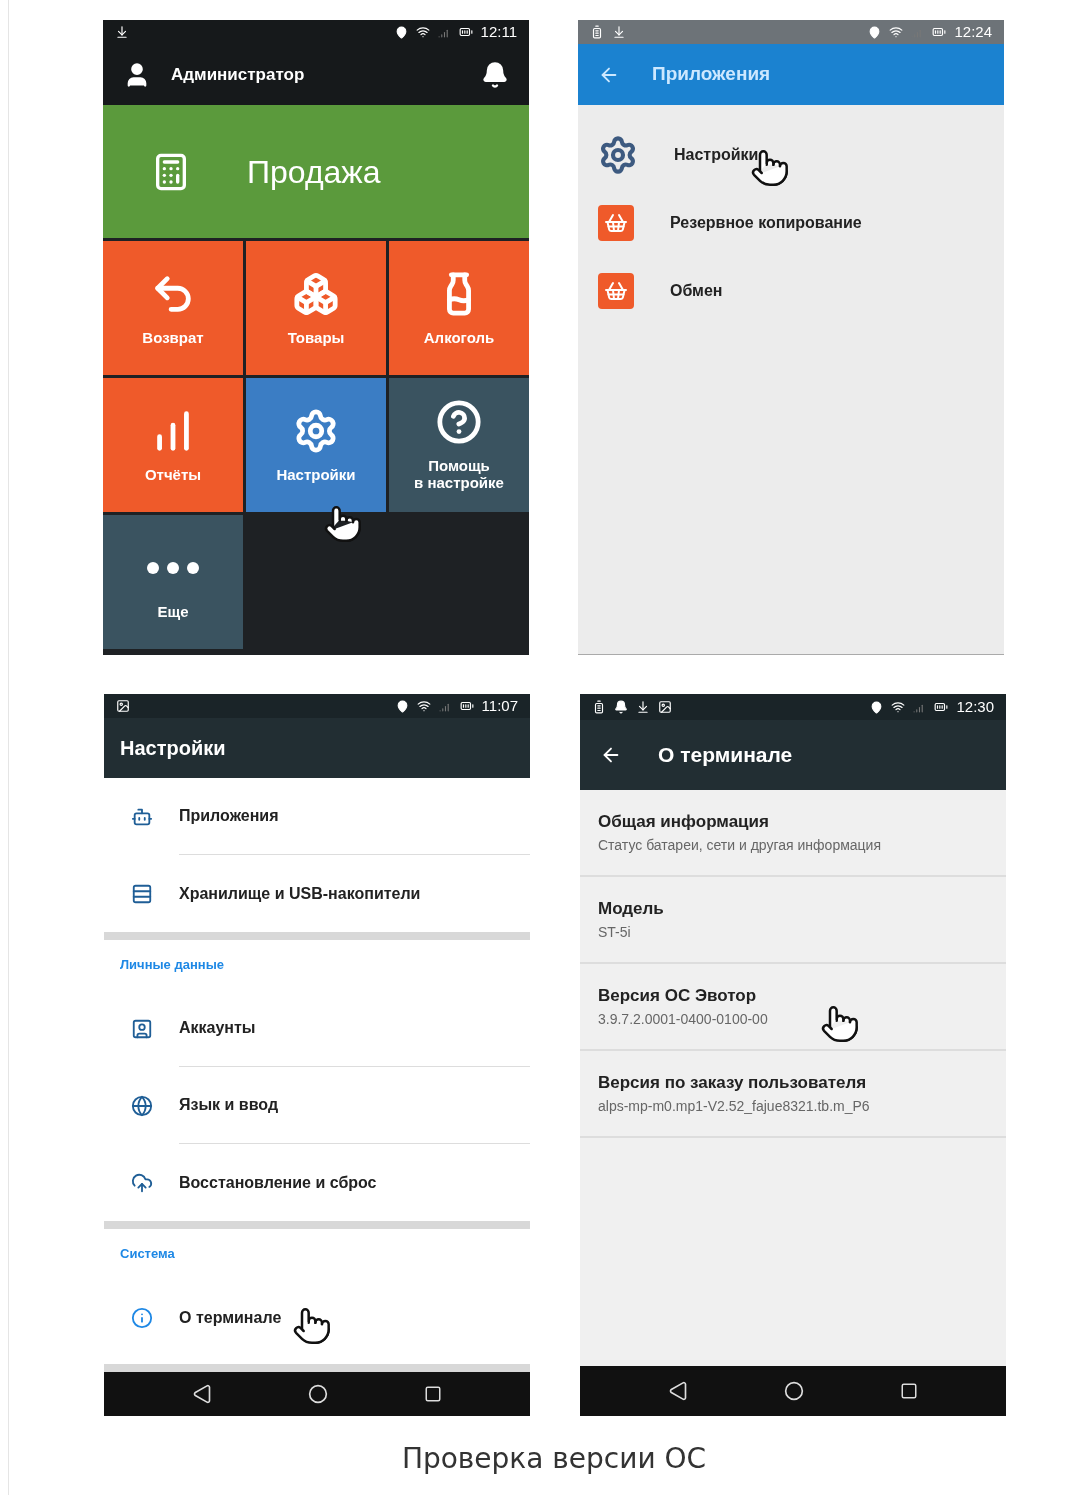  What do you see at coordinates (499, 705) in the screenshot?
I see `status-time: 11:07` at bounding box center [499, 705].